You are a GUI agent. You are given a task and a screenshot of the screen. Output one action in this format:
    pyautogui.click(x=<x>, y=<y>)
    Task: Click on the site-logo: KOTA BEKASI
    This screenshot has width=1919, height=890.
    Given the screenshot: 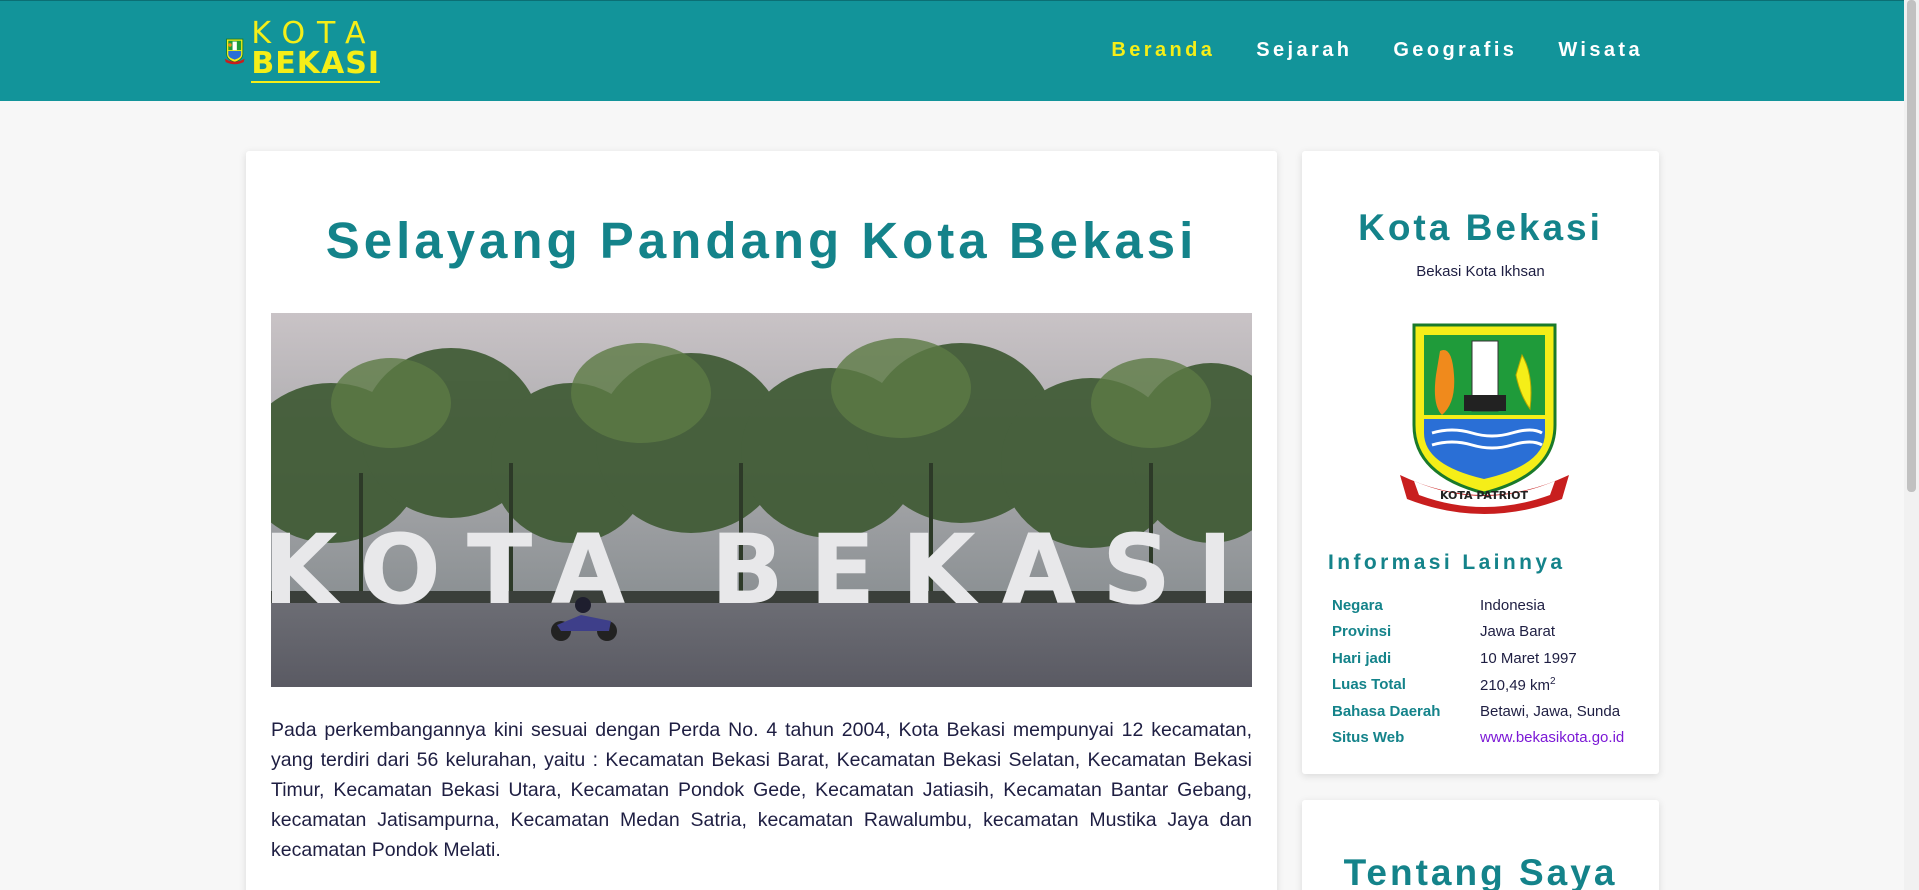 What is the action you would take?
    pyautogui.click(x=302, y=51)
    